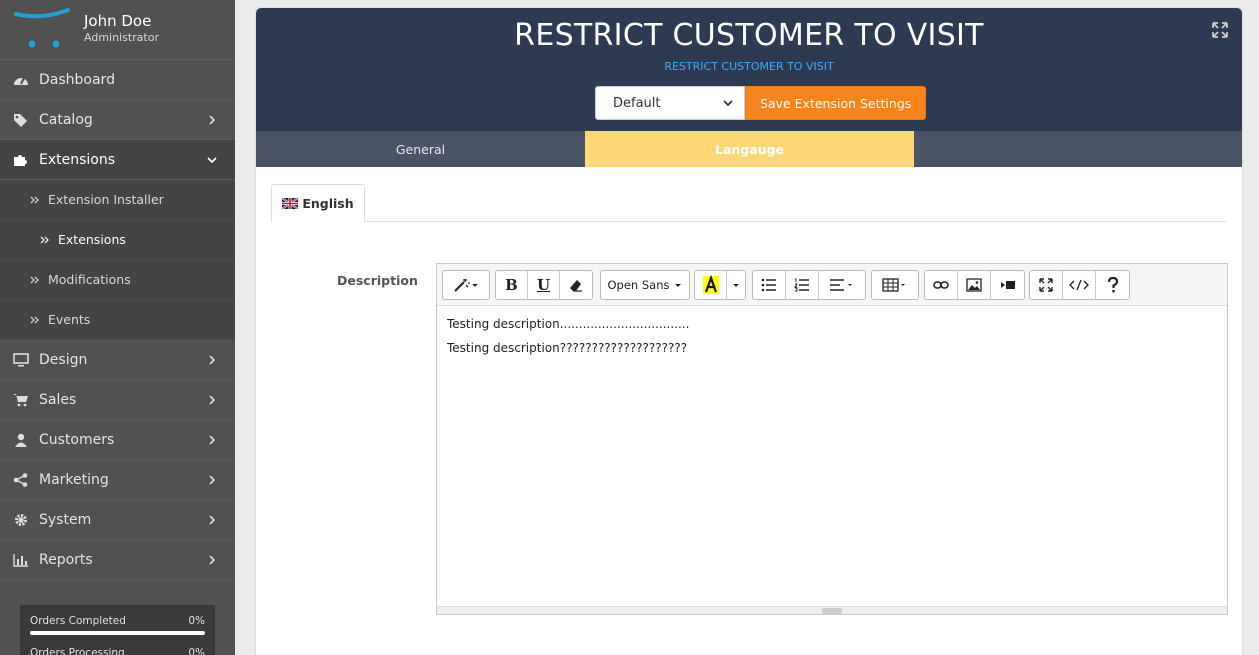 The width and height of the screenshot is (1259, 655). What do you see at coordinates (748, 203) in the screenshot?
I see `language-tabs: English` at bounding box center [748, 203].